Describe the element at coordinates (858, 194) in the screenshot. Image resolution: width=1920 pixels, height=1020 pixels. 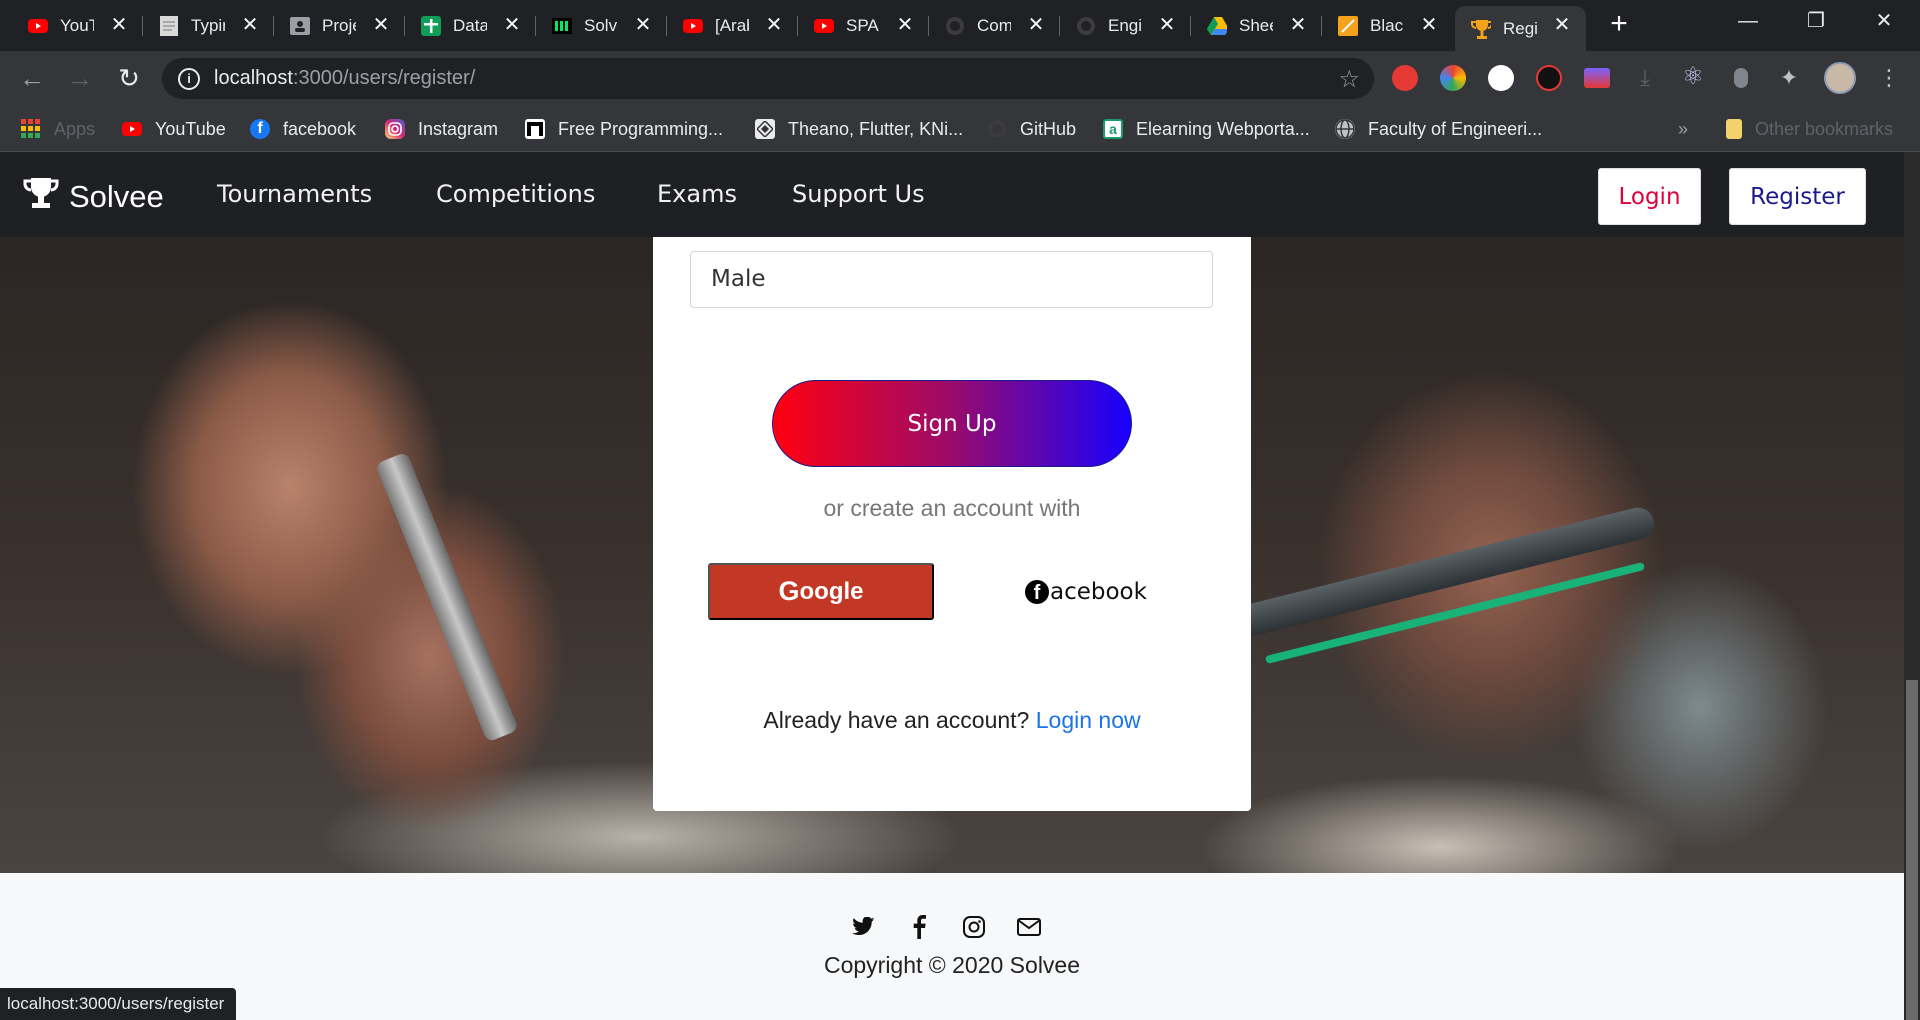
I see `nav-support-us: Support Us` at that location.